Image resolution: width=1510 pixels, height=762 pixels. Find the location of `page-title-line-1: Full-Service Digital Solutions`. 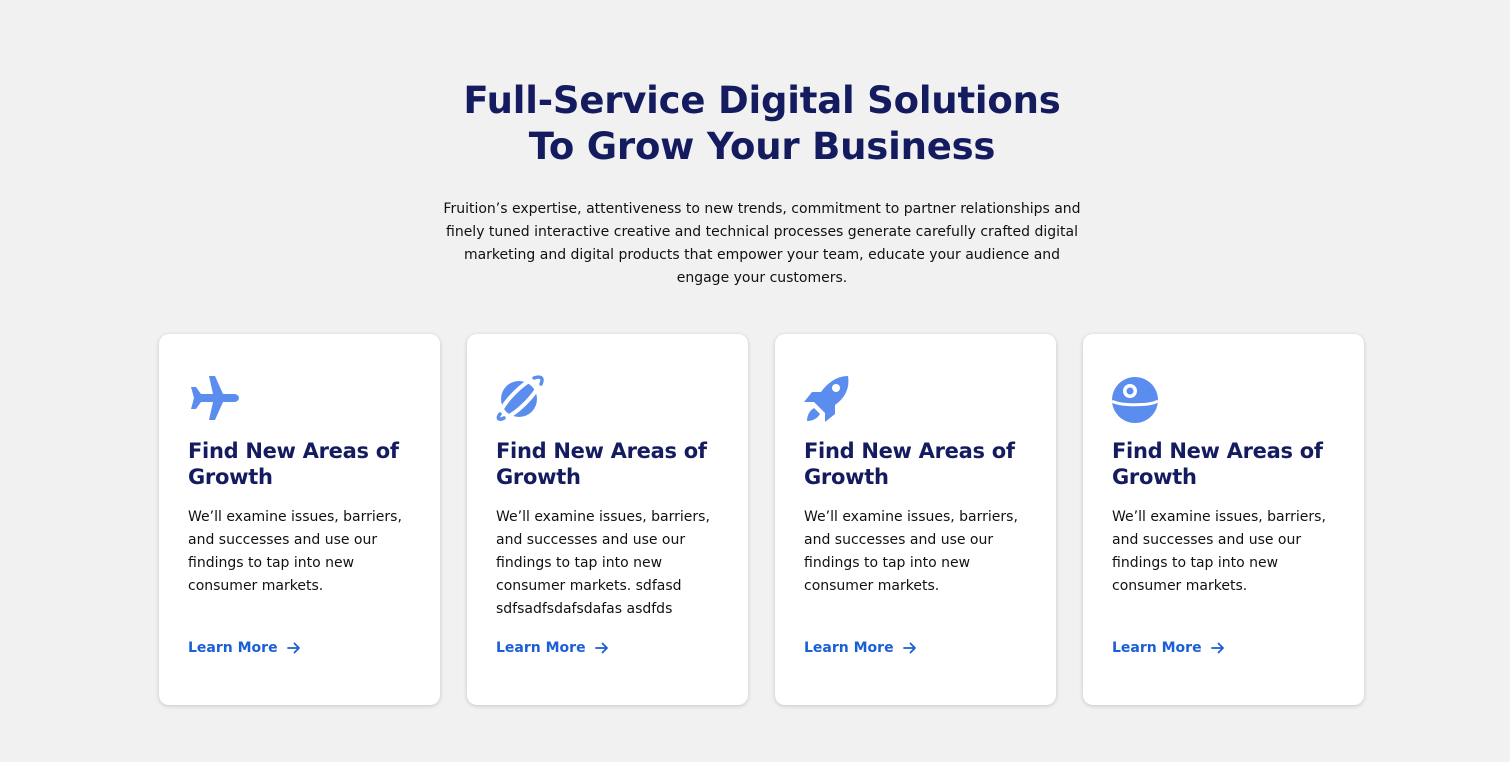

page-title-line-1: Full-Service Digital Solutions is located at coordinates (762, 100).